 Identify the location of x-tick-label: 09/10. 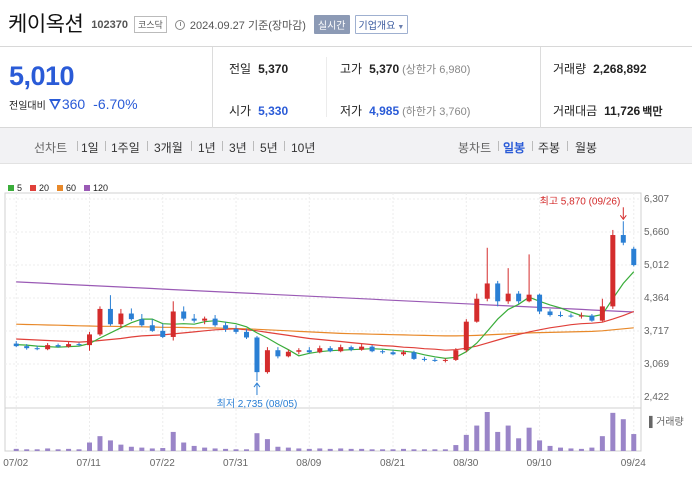
(539, 463).